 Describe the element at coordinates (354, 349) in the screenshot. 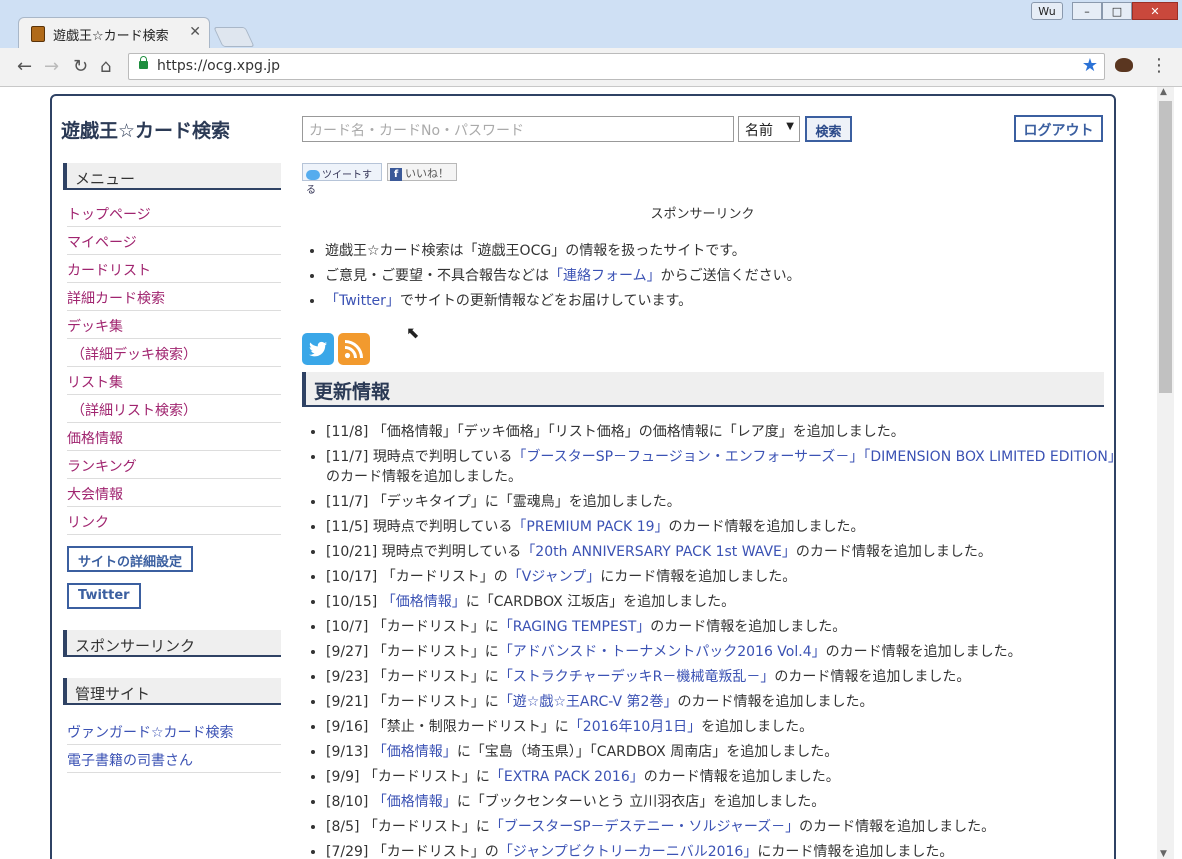

I see `rss-icon` at that location.